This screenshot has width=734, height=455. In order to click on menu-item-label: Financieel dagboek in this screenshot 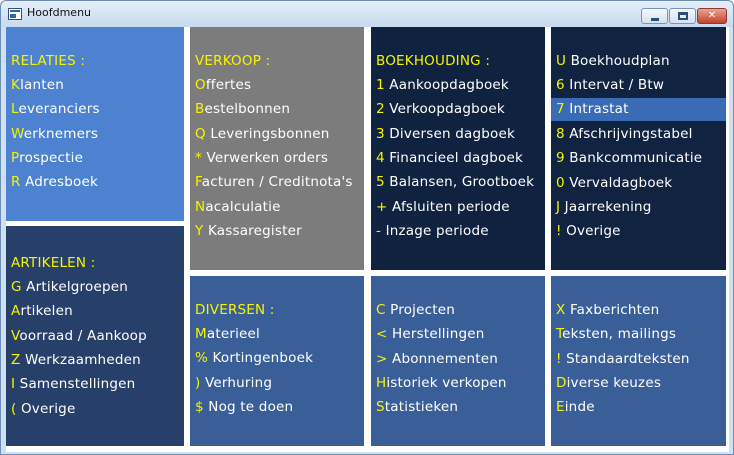, I will do `click(453, 157)`.